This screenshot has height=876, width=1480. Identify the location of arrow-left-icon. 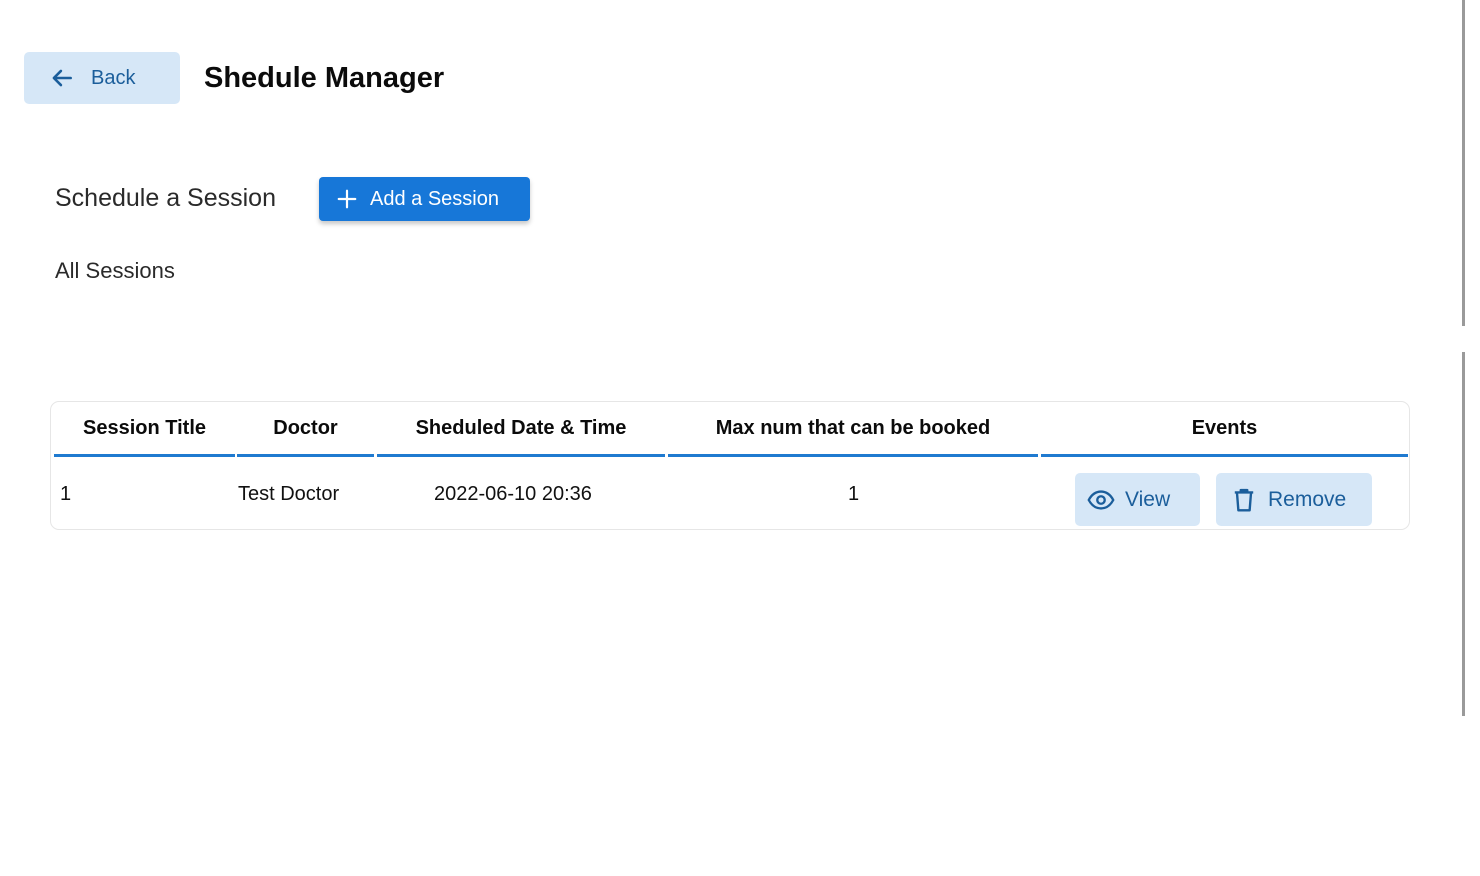
(62, 78).